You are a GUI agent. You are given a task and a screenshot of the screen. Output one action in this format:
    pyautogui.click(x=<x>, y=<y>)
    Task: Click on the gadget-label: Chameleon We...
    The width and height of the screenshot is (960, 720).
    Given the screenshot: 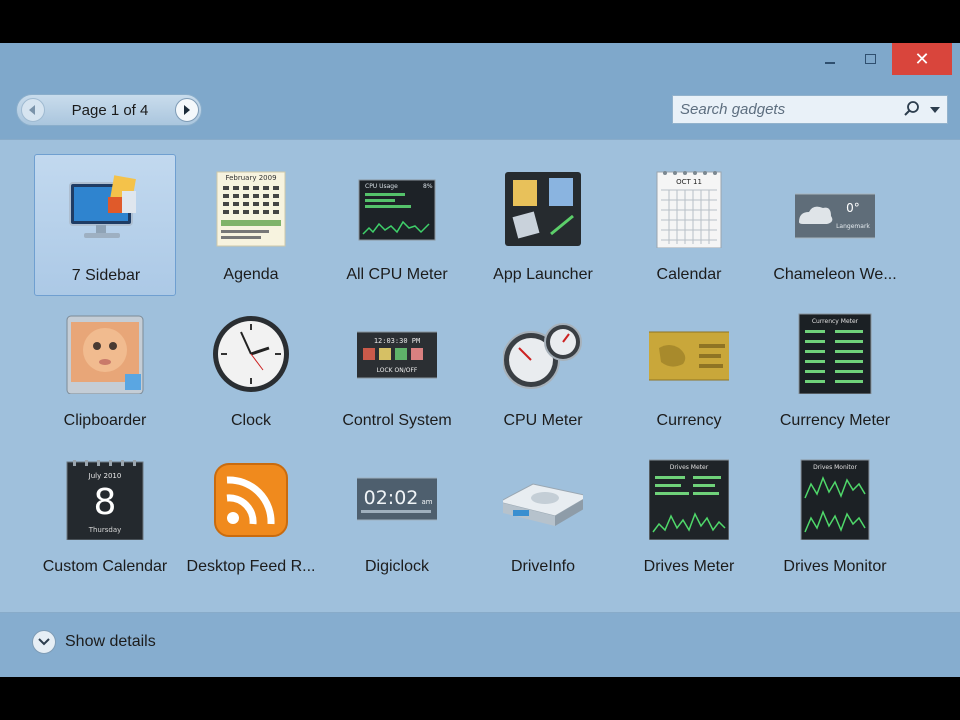 What is the action you would take?
    pyautogui.click(x=835, y=274)
    